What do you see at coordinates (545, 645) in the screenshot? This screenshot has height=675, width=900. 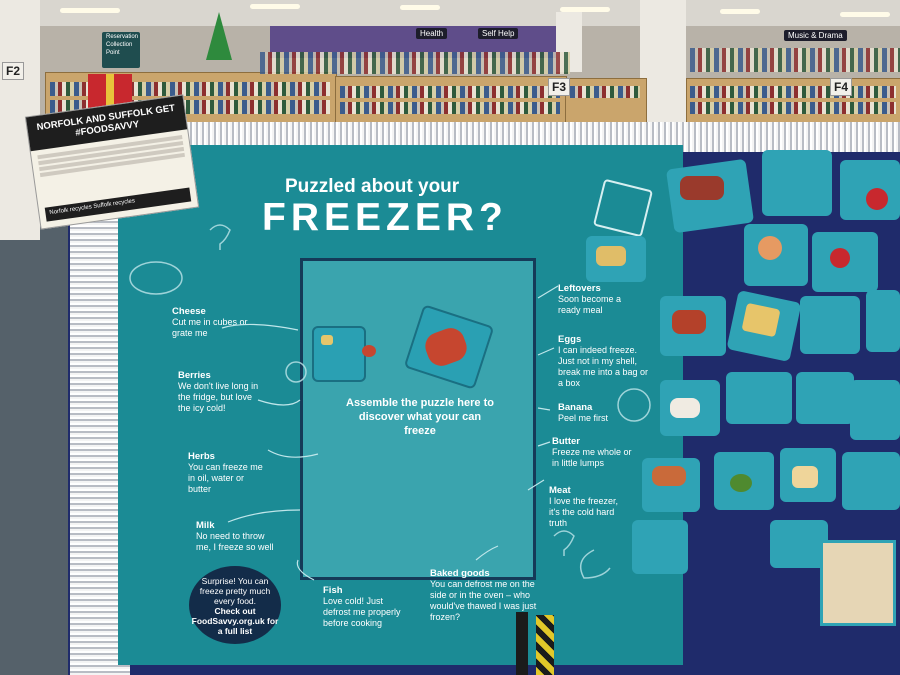 I see `hazard-stand-leg` at bounding box center [545, 645].